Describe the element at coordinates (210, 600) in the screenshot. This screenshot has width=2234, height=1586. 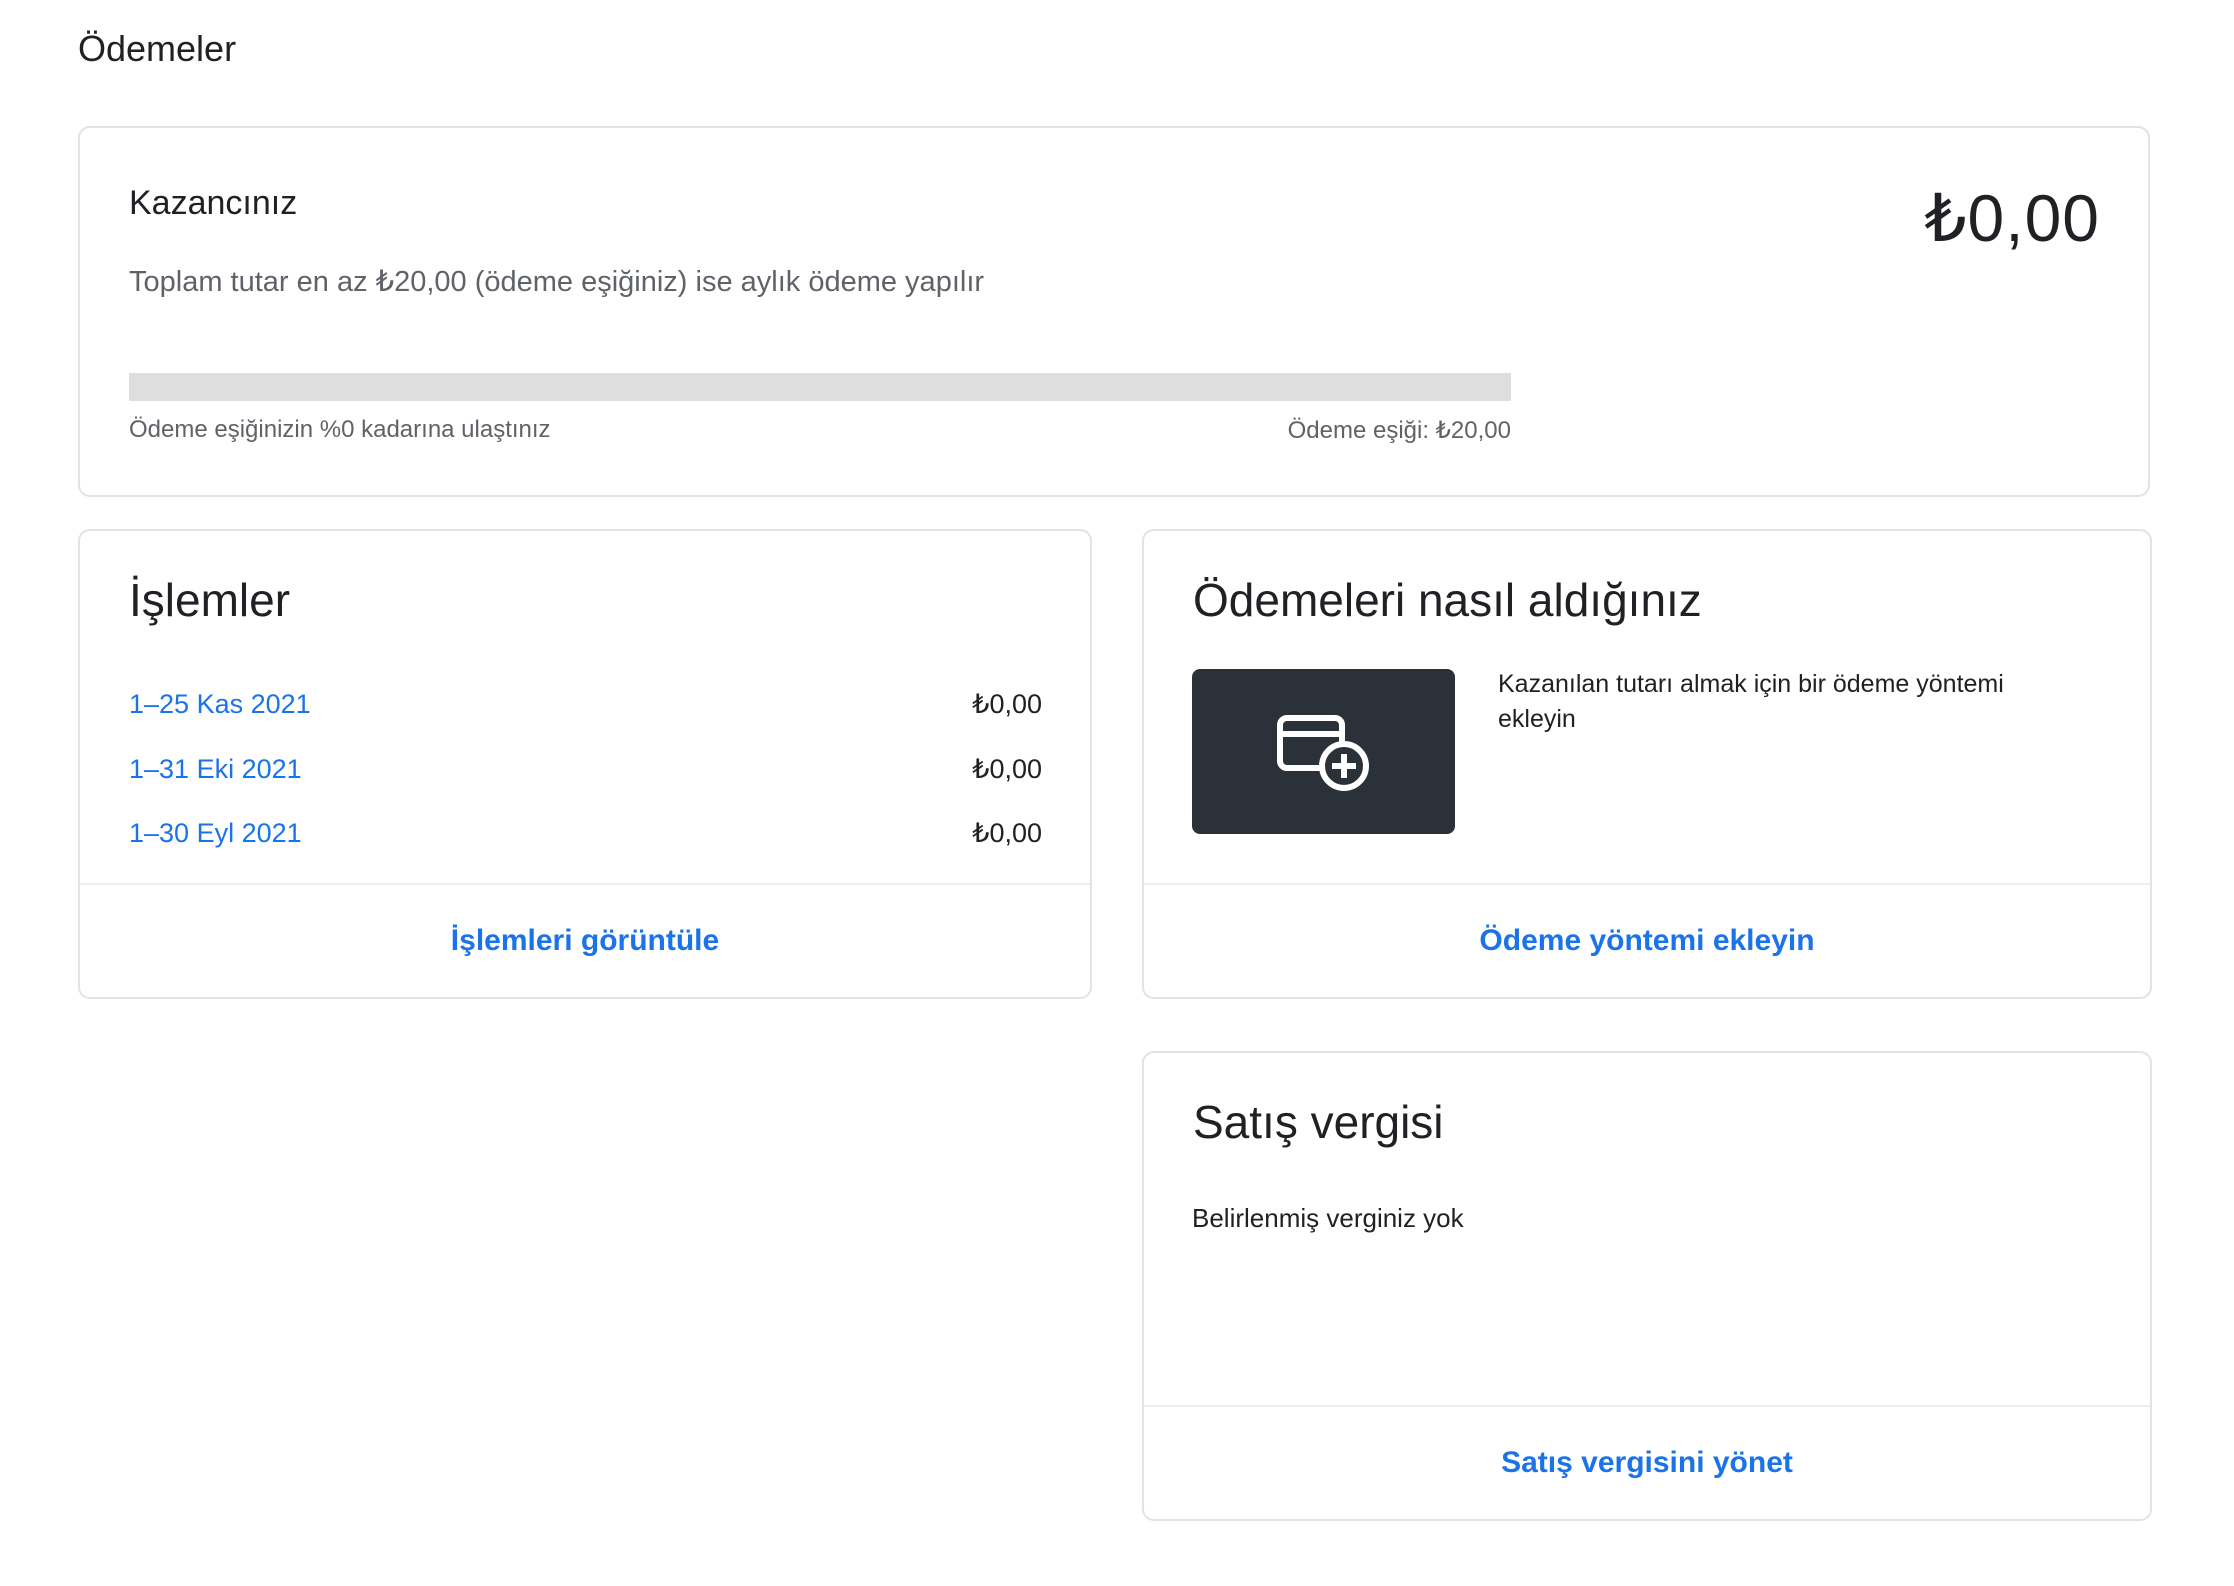
I see `transactions-title: İşlemler` at that location.